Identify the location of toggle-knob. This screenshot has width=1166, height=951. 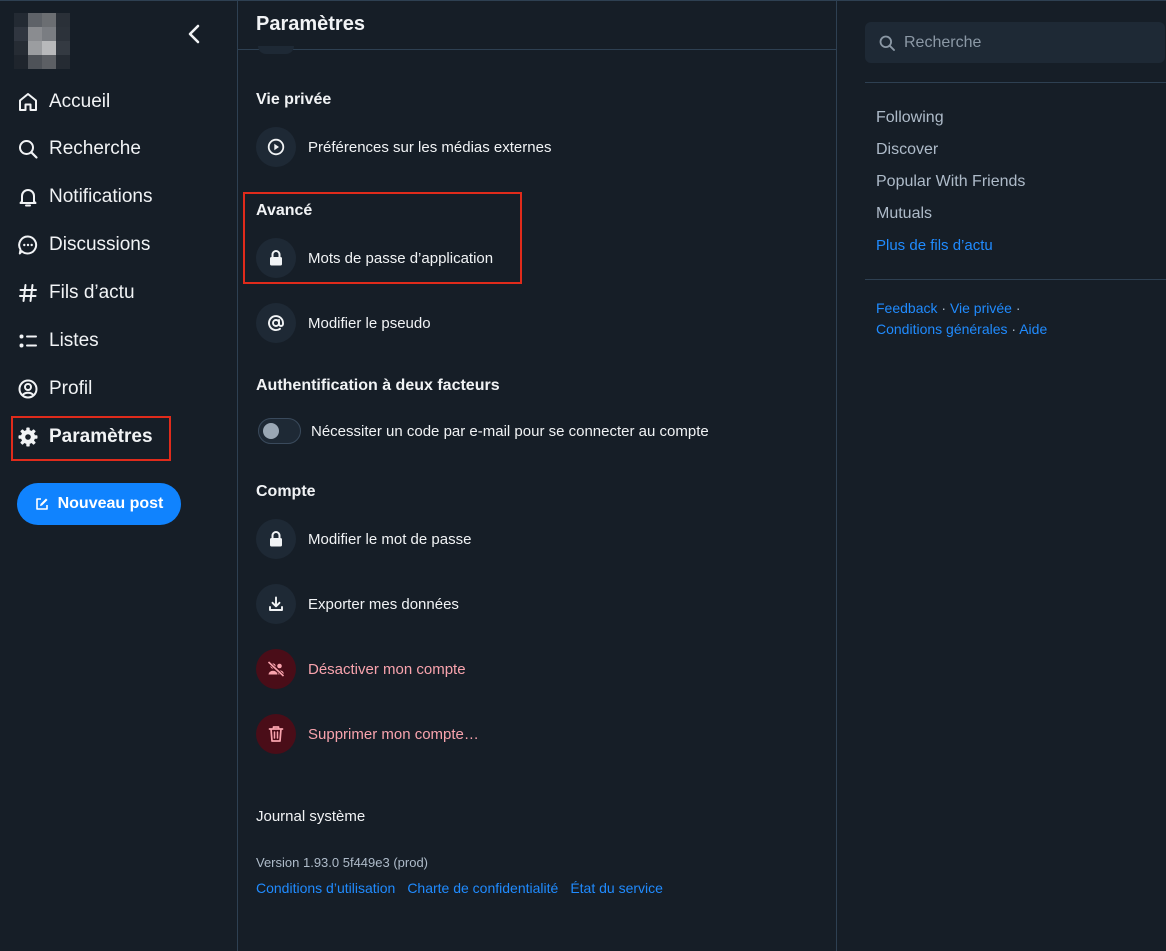
(271, 431).